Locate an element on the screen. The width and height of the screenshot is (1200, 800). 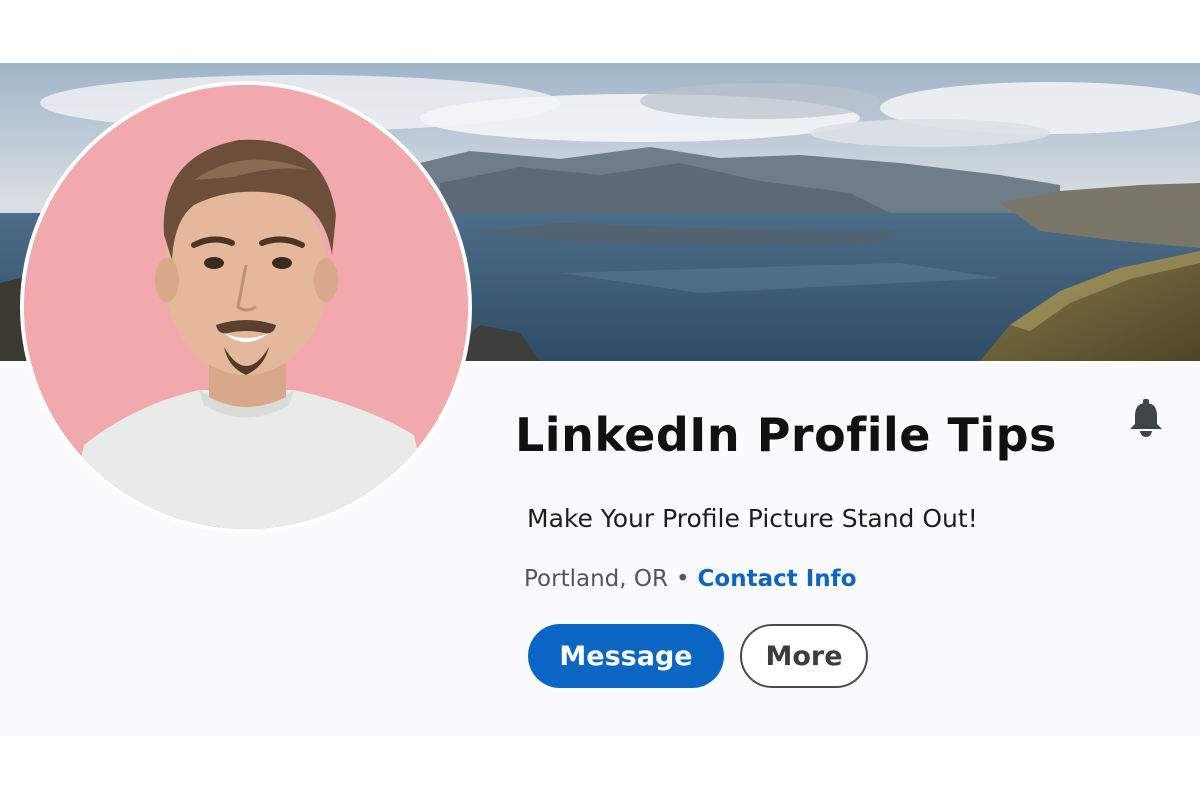
location-row: Portland, OR • Contact Info is located at coordinates (690, 579).